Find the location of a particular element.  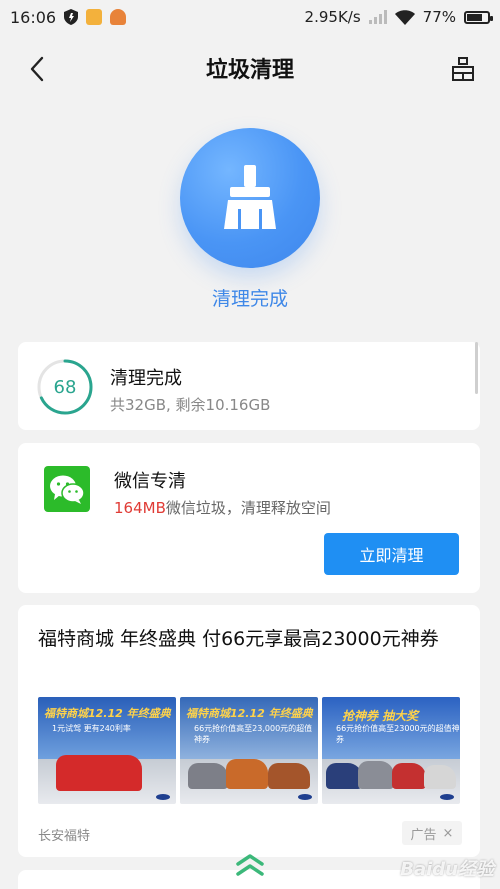

shield-icon is located at coordinates (71, 17).